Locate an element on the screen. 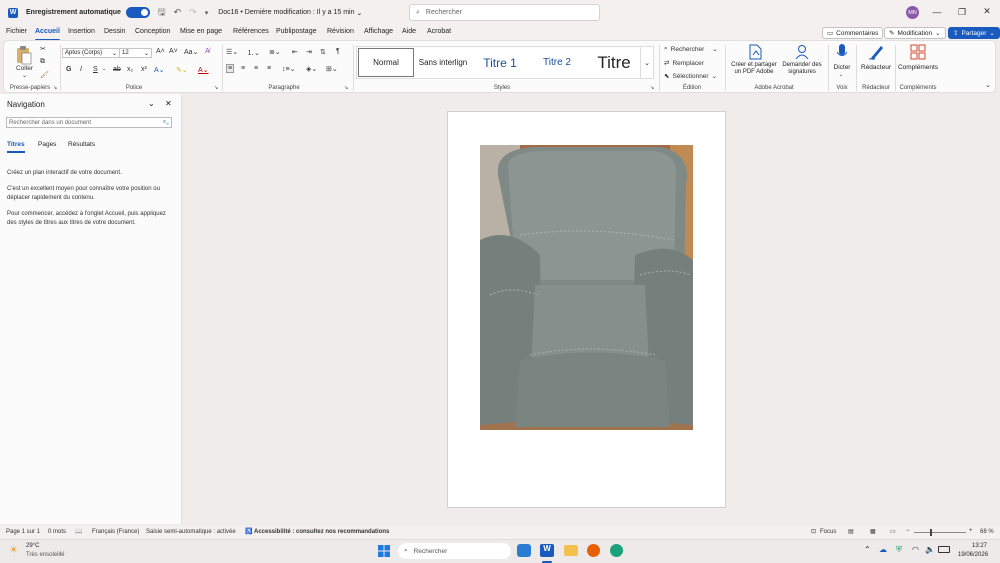  sort-icon: ⇅ is located at coordinates (323, 52).